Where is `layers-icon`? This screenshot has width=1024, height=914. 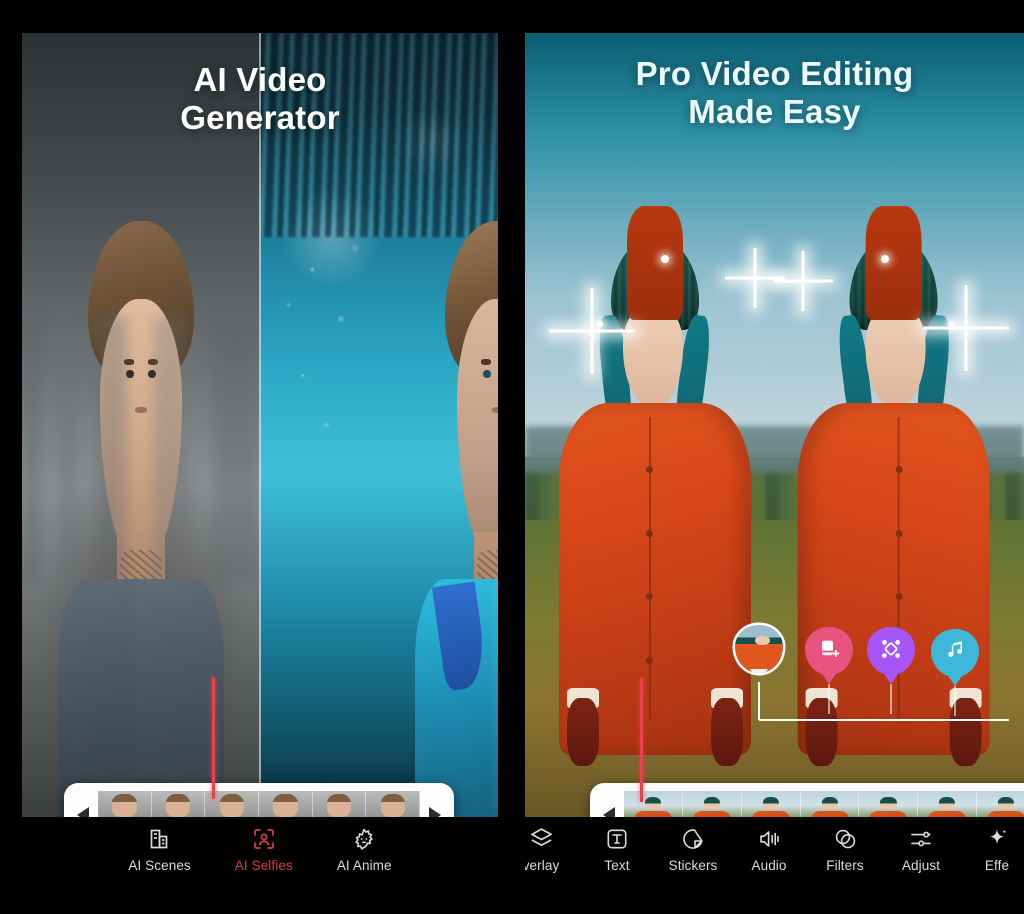
layers-icon is located at coordinates (541, 839).